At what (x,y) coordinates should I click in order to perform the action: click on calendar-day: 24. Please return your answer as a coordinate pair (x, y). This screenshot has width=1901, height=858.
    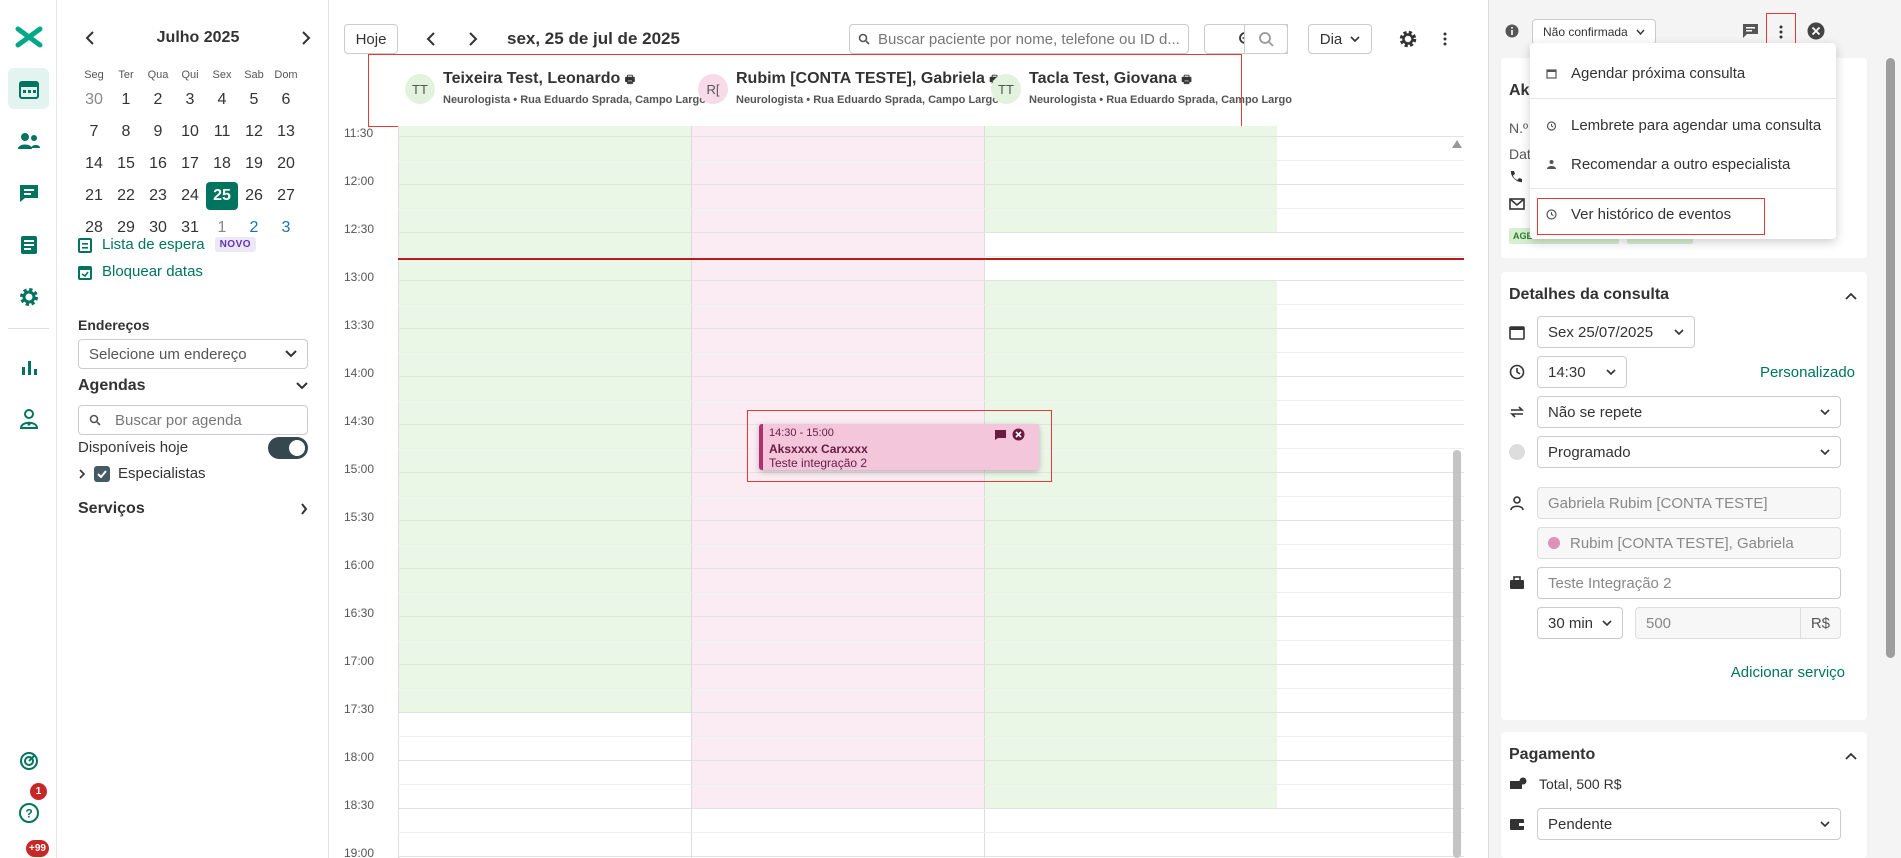
    Looking at the image, I should click on (190, 196).